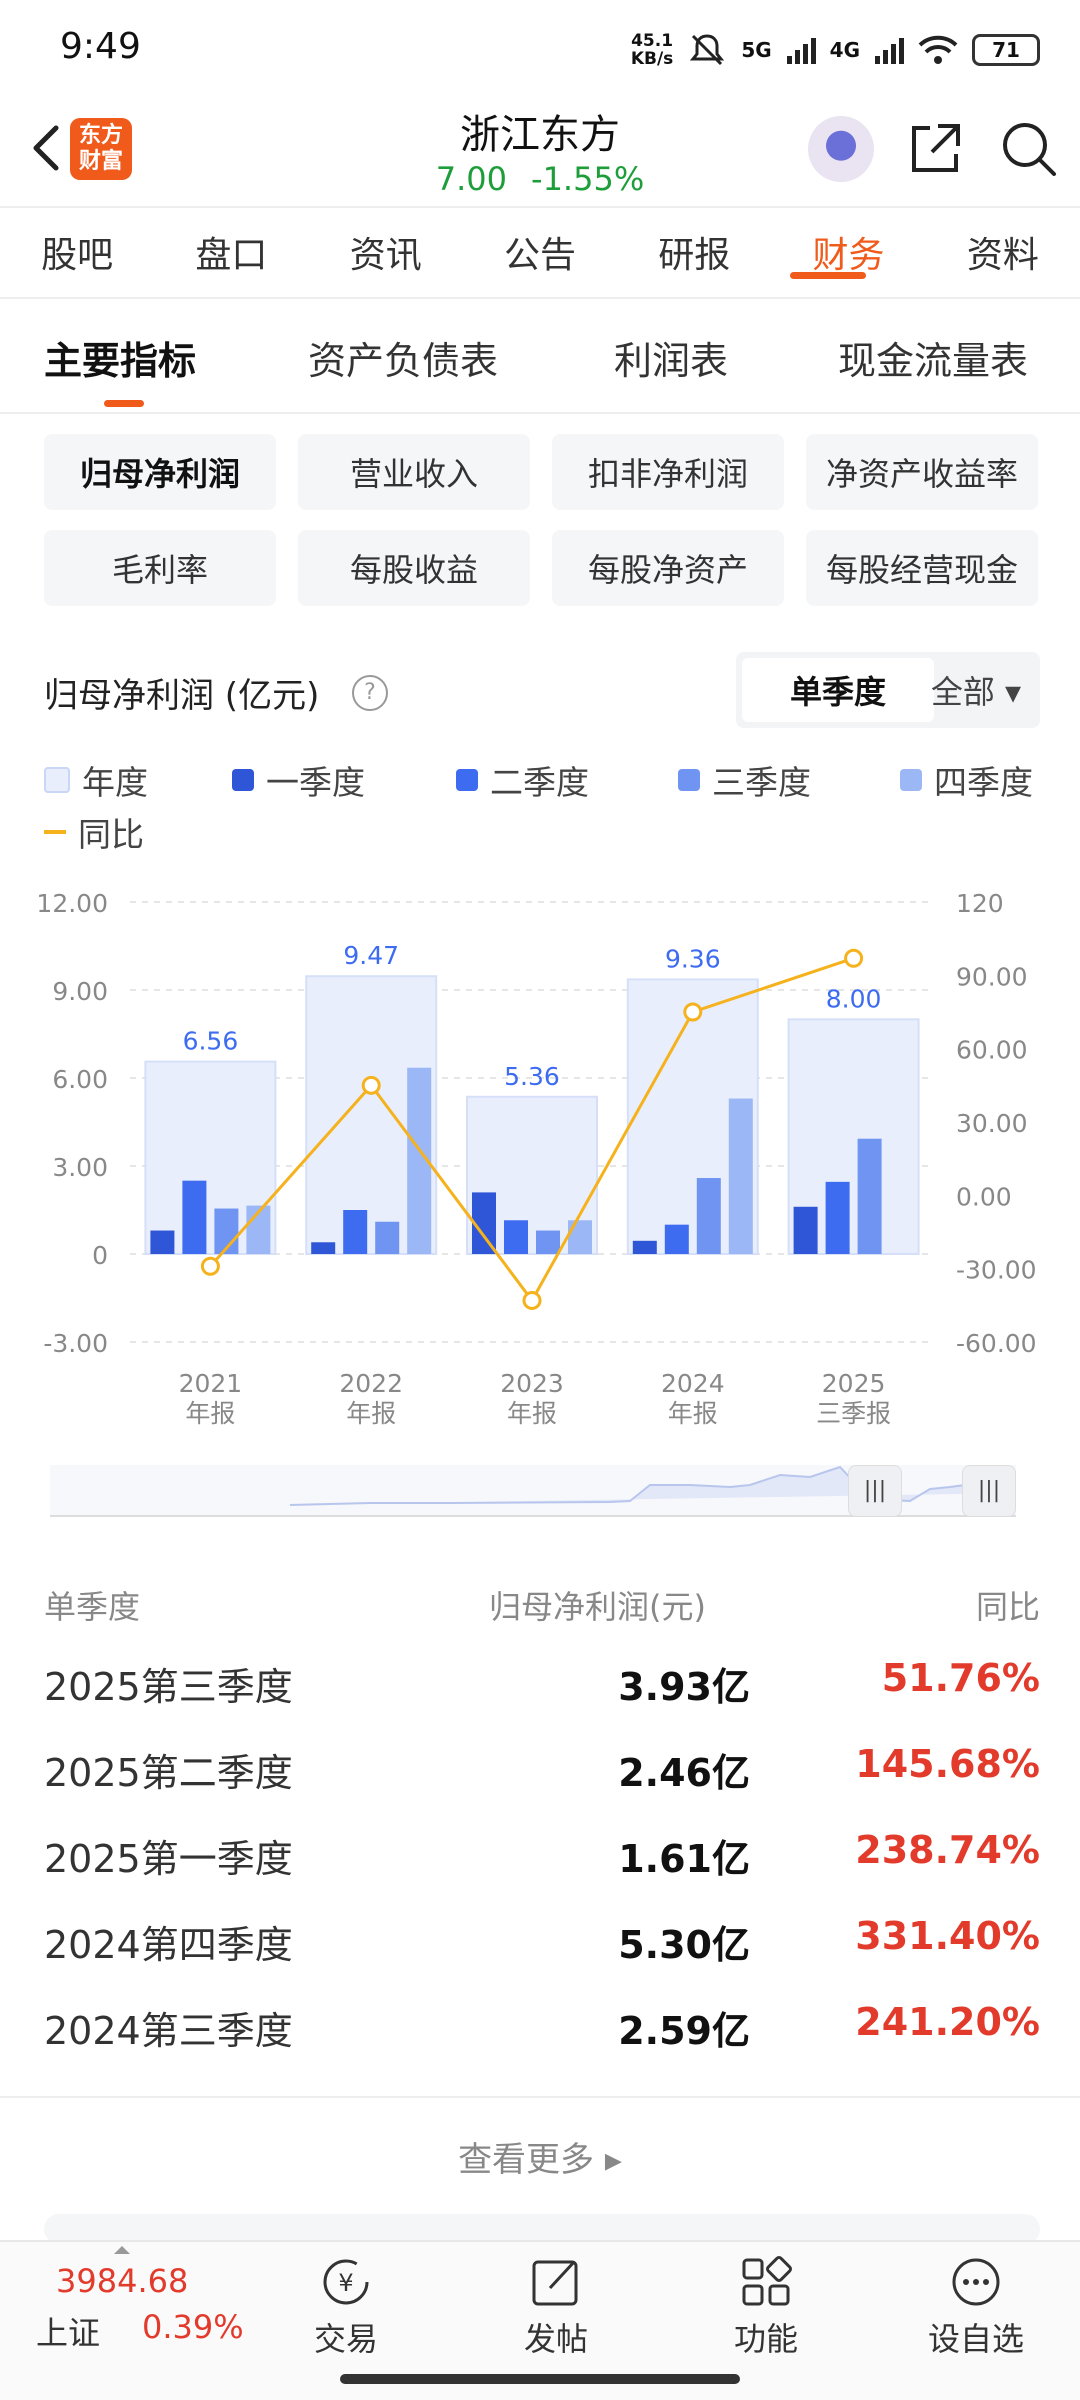 The width and height of the screenshot is (1080, 2400). What do you see at coordinates (371, 955) in the screenshot?
I see `data-label: 9.47` at bounding box center [371, 955].